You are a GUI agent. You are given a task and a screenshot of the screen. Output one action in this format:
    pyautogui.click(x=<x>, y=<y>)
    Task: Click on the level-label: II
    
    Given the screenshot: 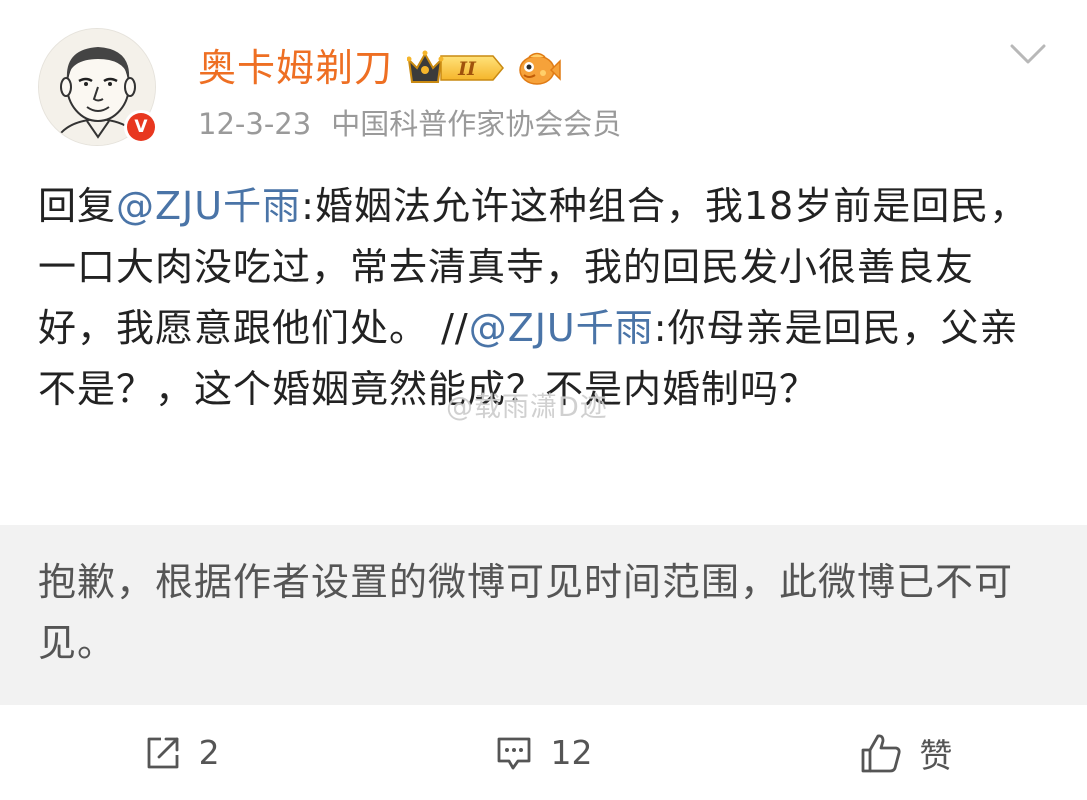 What is the action you would take?
    pyautogui.click(x=467, y=69)
    